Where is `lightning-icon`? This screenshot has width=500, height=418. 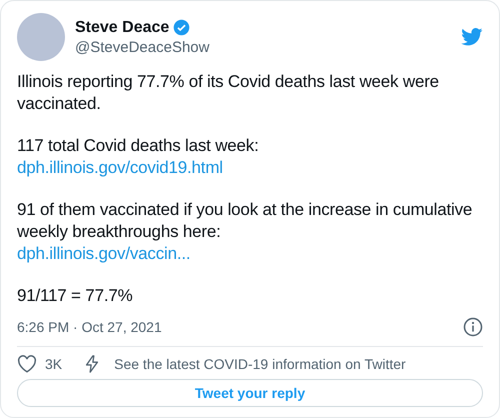
lightning-icon is located at coordinates (92, 364).